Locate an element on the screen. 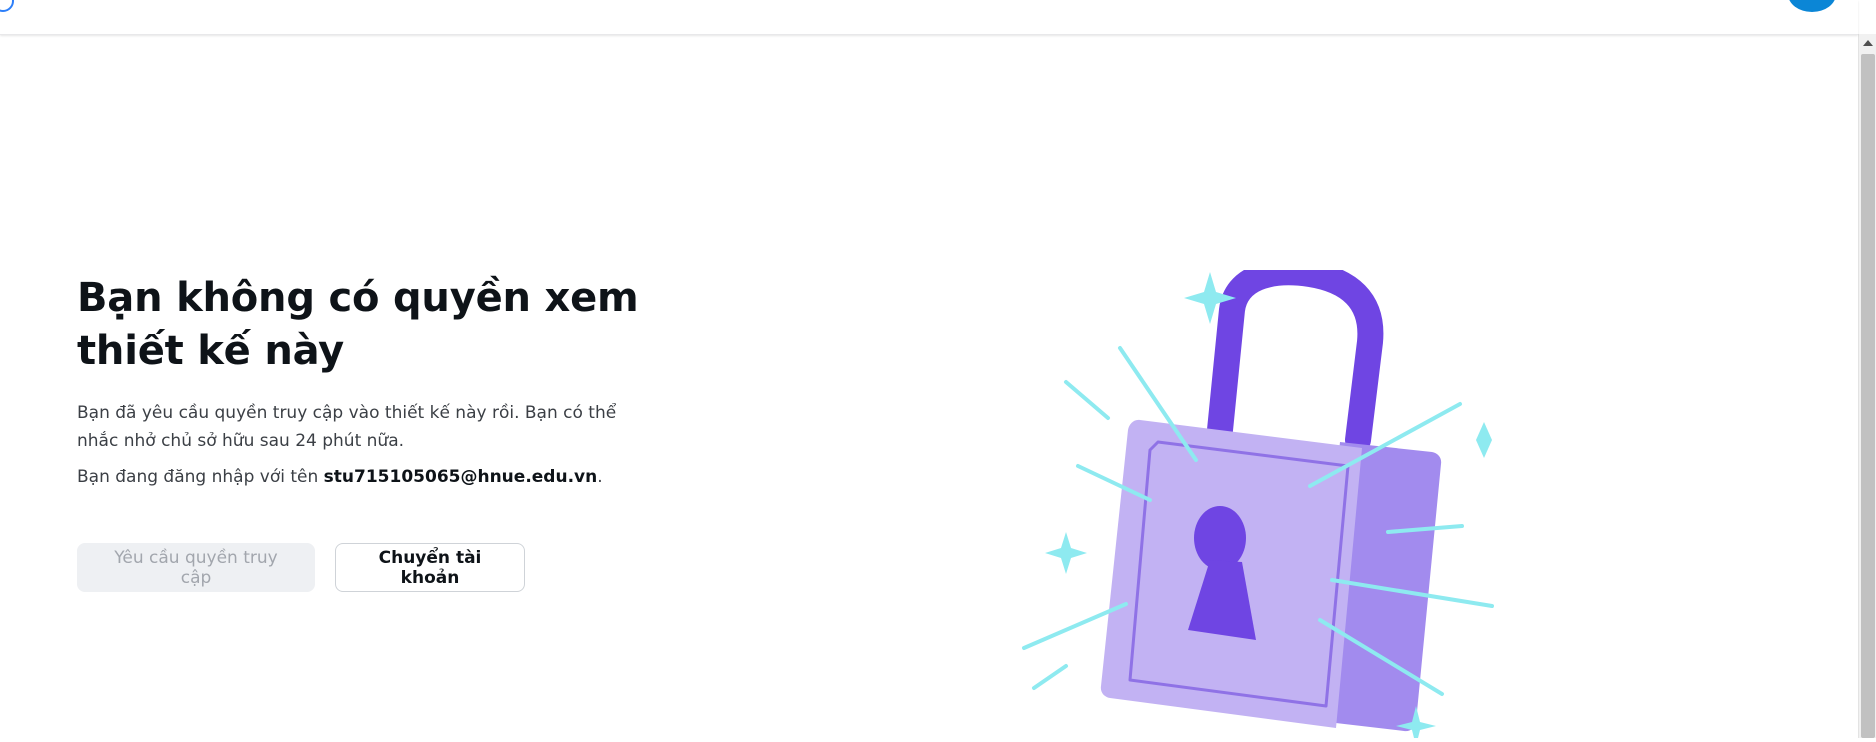 The height and width of the screenshot is (742, 1876). signed-in-email: stu715105065@hnue.edu.vn is located at coordinates (460, 477).